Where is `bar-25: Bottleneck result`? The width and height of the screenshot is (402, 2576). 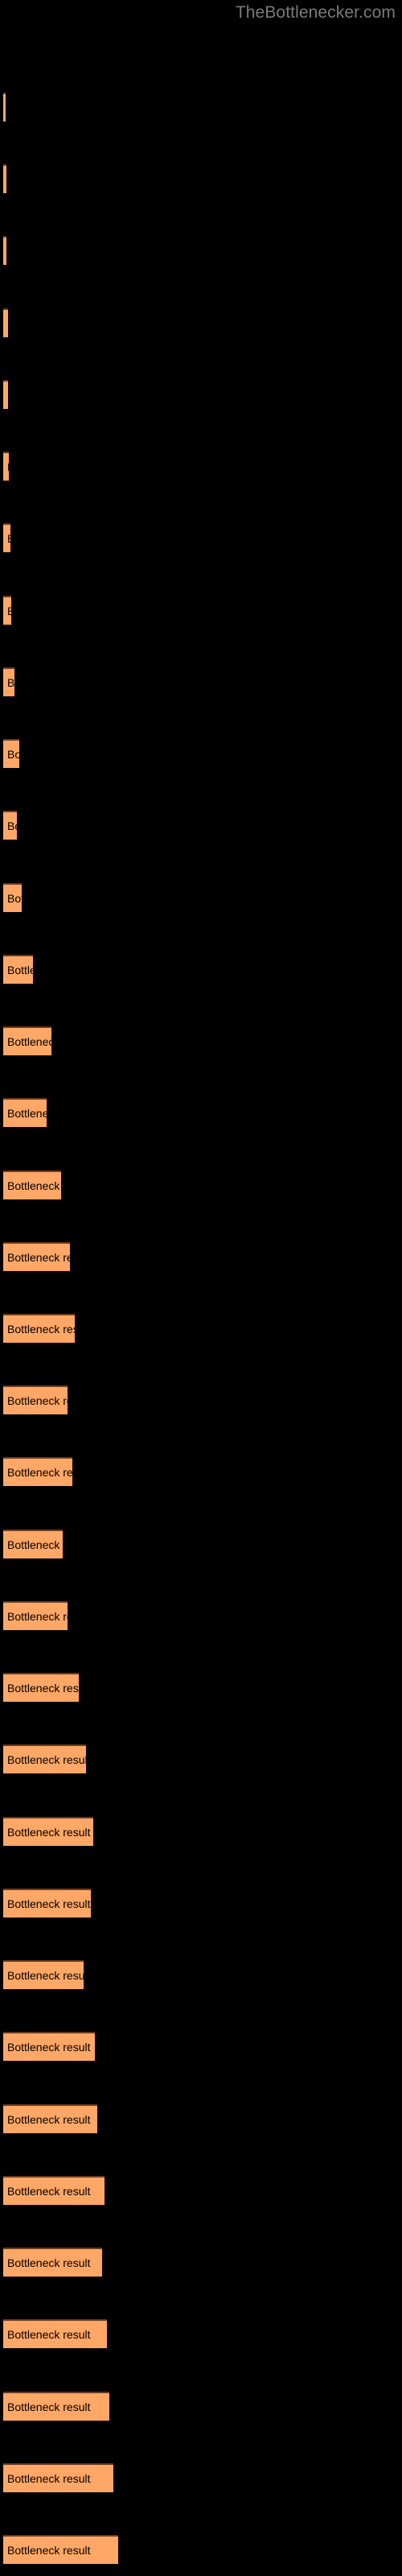 bar-25: Bottleneck result is located at coordinates (48, 1831).